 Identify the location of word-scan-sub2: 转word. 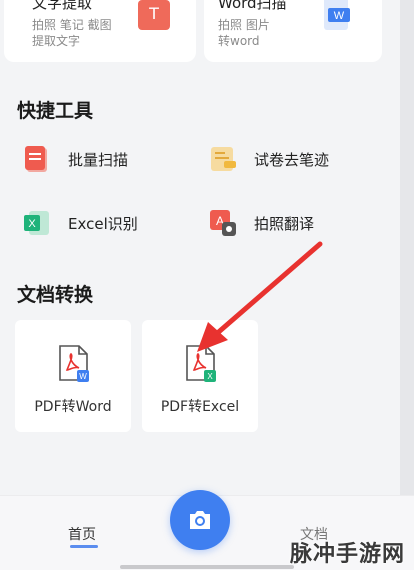
(239, 41).